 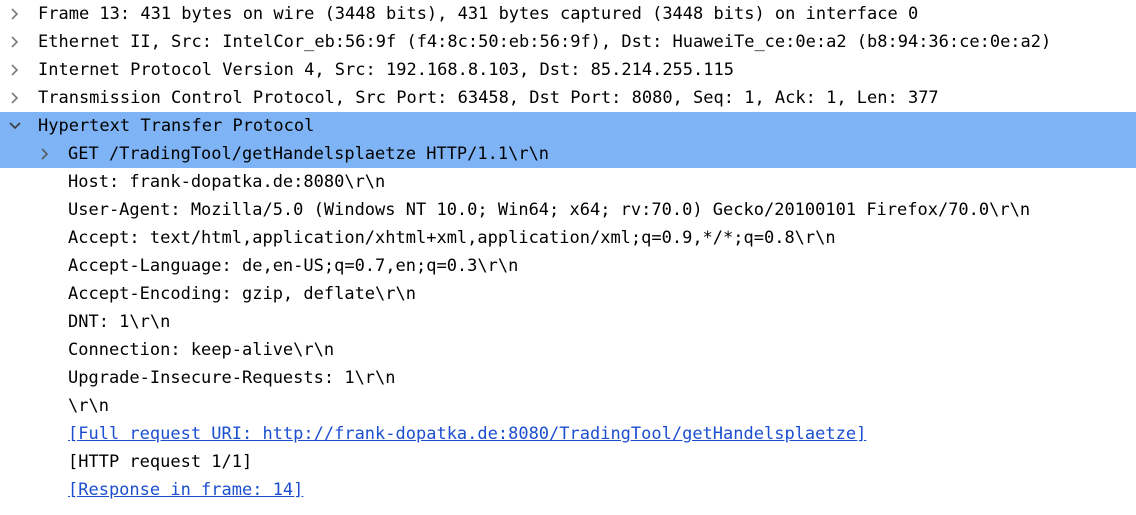 I want to click on chevron-down-icon, so click(x=15, y=126).